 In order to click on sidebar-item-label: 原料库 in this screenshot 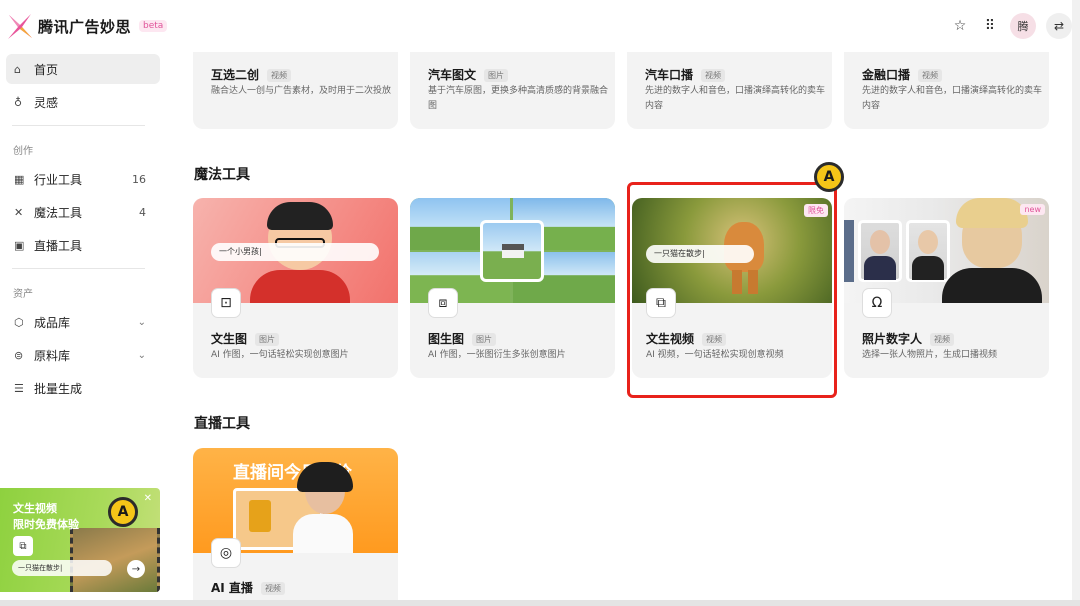, I will do `click(52, 355)`.